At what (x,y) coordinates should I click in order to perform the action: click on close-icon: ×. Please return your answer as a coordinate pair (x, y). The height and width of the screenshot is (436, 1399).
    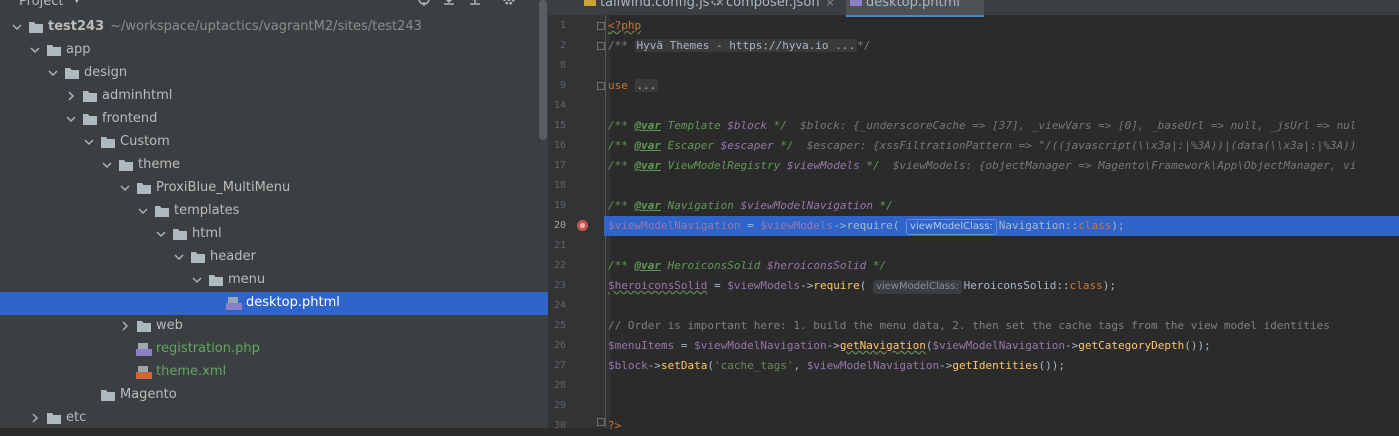
    Looking at the image, I should click on (830, 4).